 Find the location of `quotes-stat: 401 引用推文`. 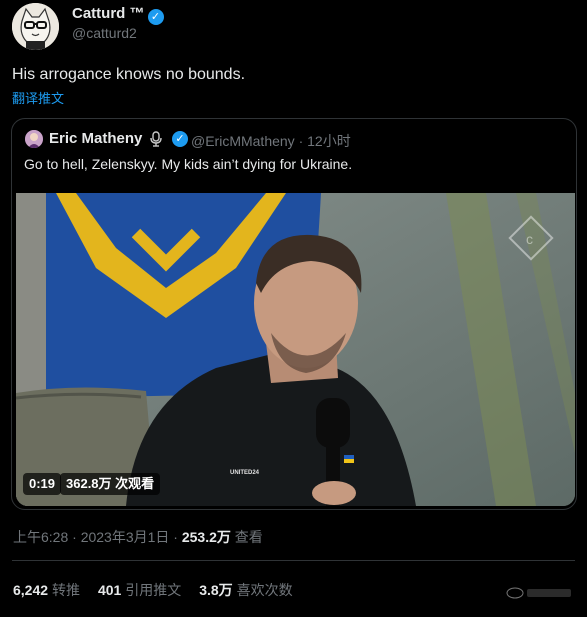

quotes-stat: 401 引用推文 is located at coordinates (139, 590).